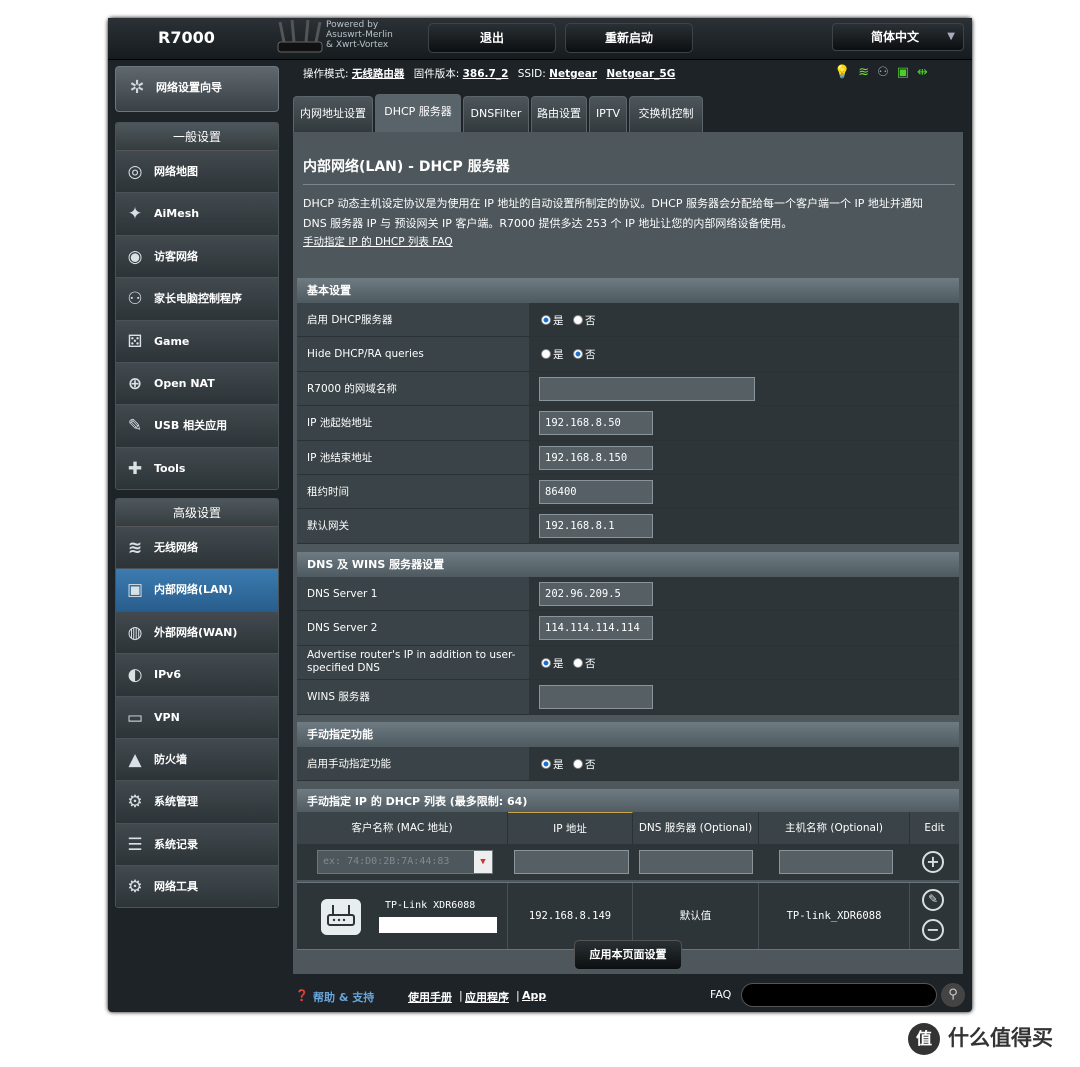 The width and height of the screenshot is (1080, 1067). I want to click on language-value: 简体中文, so click(895, 37).